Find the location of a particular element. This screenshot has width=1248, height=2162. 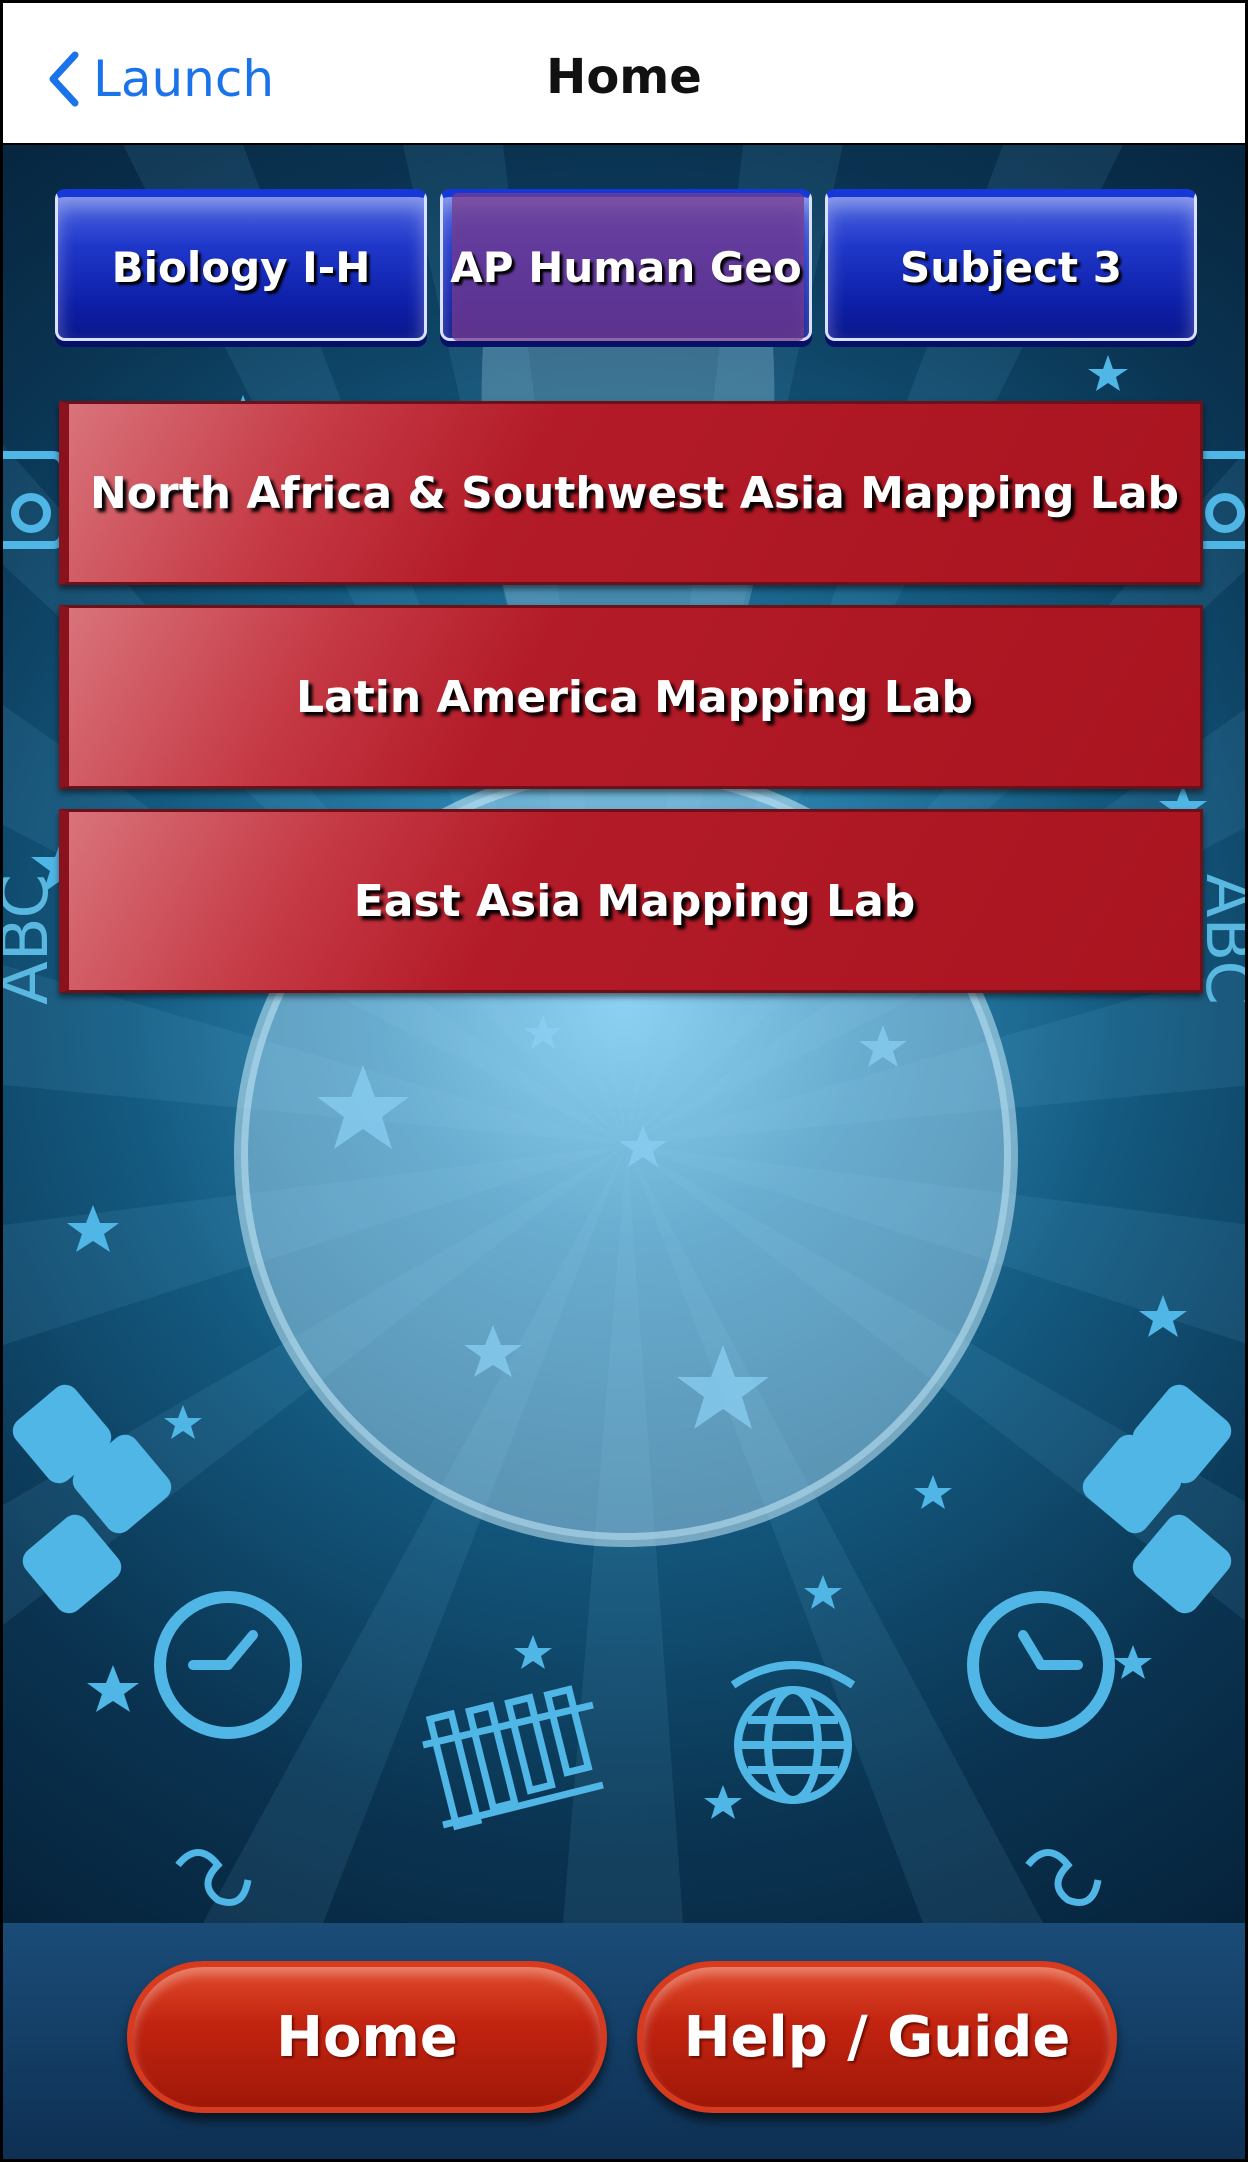

home-button: Home is located at coordinates (367, 2037).